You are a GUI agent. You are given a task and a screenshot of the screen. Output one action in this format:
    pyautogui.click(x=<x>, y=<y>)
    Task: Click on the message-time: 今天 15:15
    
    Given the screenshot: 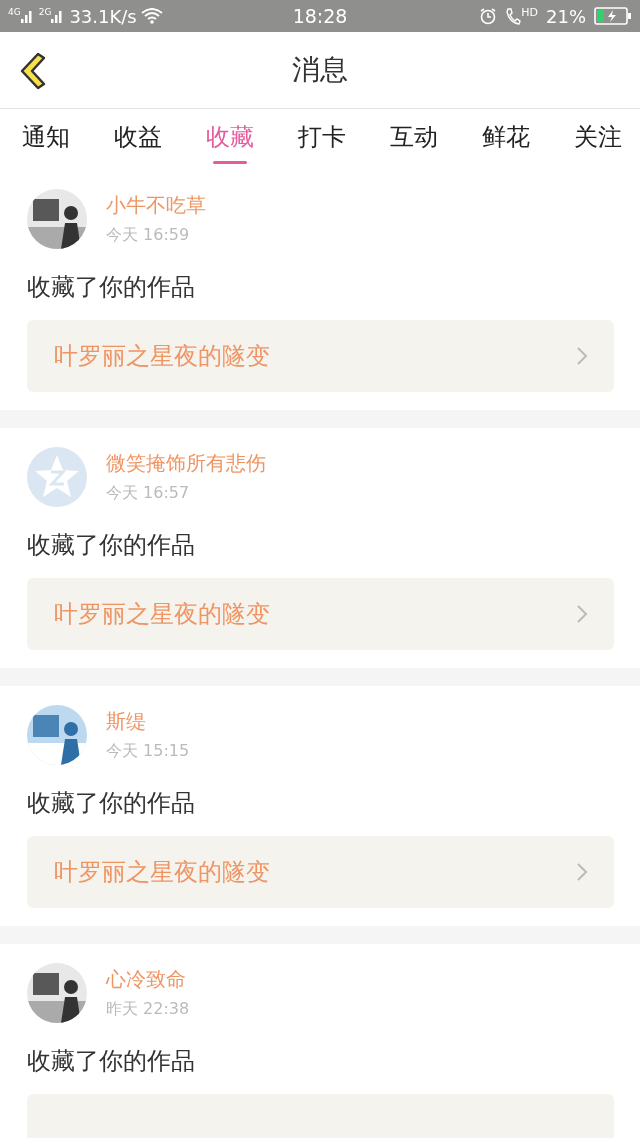 What is the action you would take?
    pyautogui.click(x=148, y=751)
    